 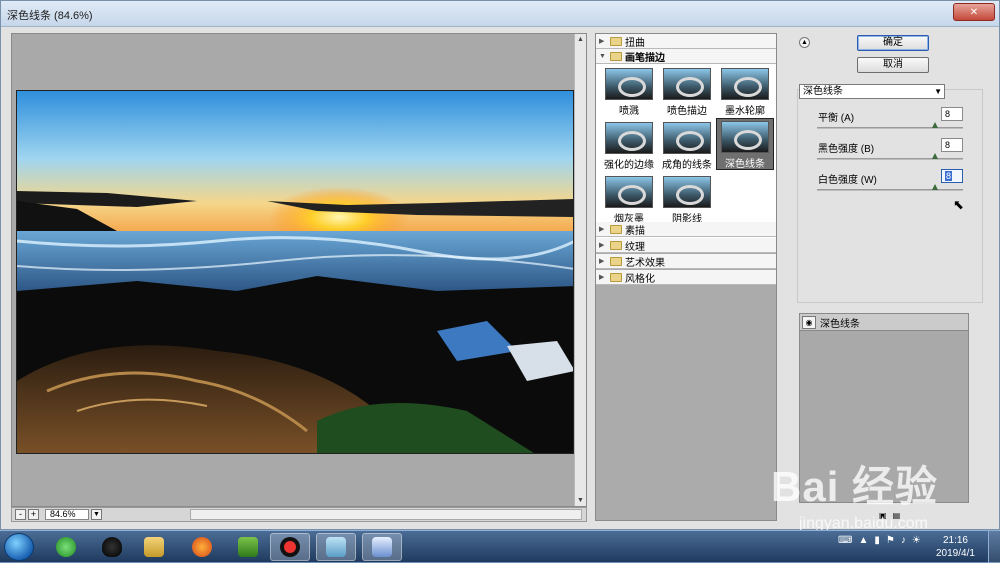 I want to click on category-label: 风格化, so click(x=640, y=279).